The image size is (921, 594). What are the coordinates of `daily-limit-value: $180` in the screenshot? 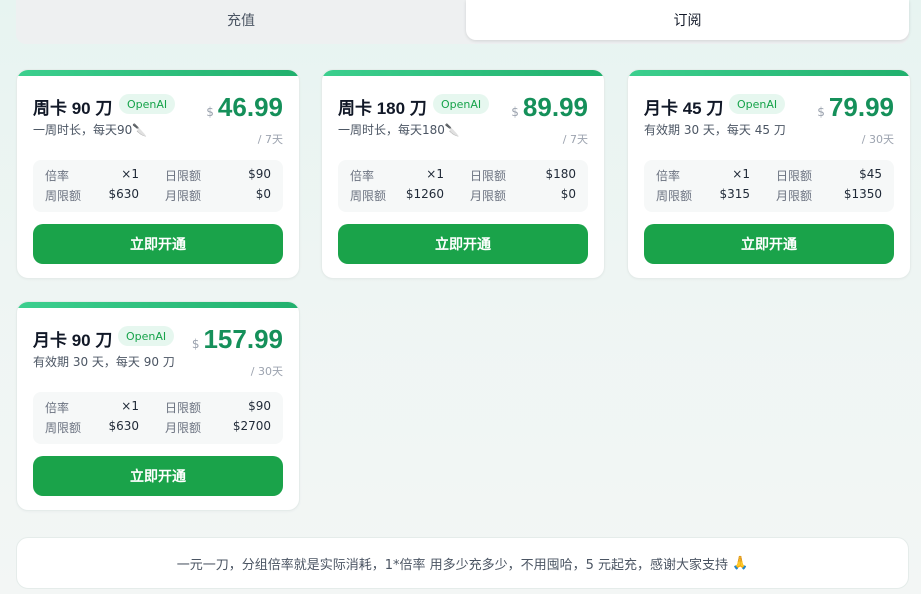 It's located at (560, 174).